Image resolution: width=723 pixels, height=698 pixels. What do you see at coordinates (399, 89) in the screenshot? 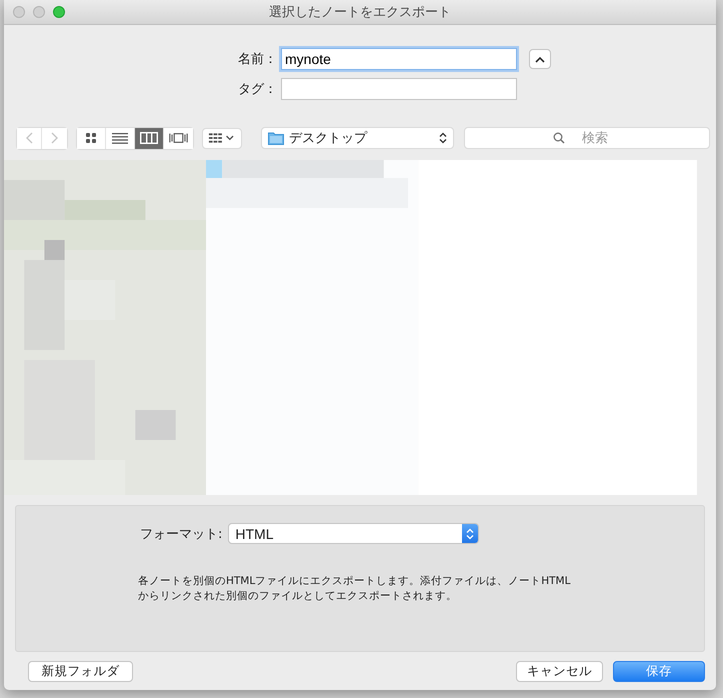
I see `tag-field` at bounding box center [399, 89].